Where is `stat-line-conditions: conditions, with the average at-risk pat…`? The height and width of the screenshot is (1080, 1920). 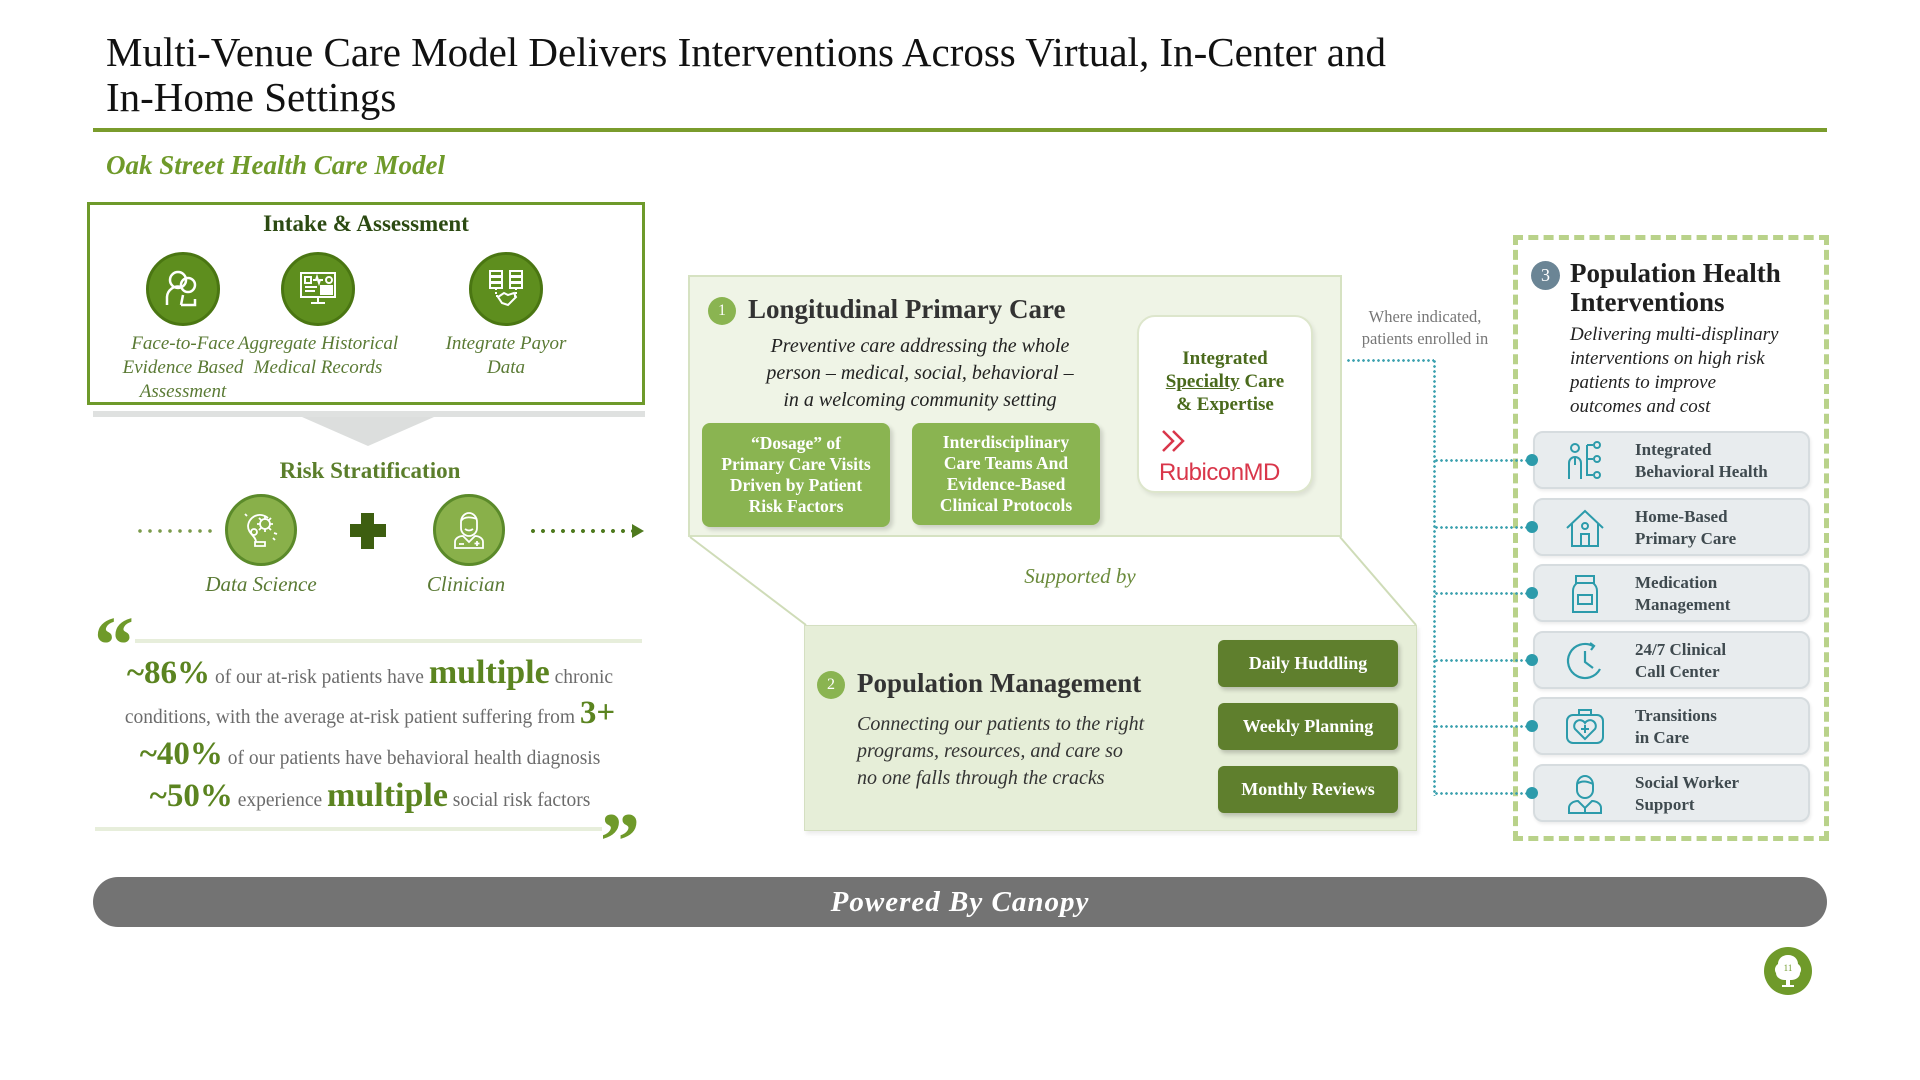
stat-line-conditions: conditions, with the average at-risk pat… is located at coordinates (370, 713).